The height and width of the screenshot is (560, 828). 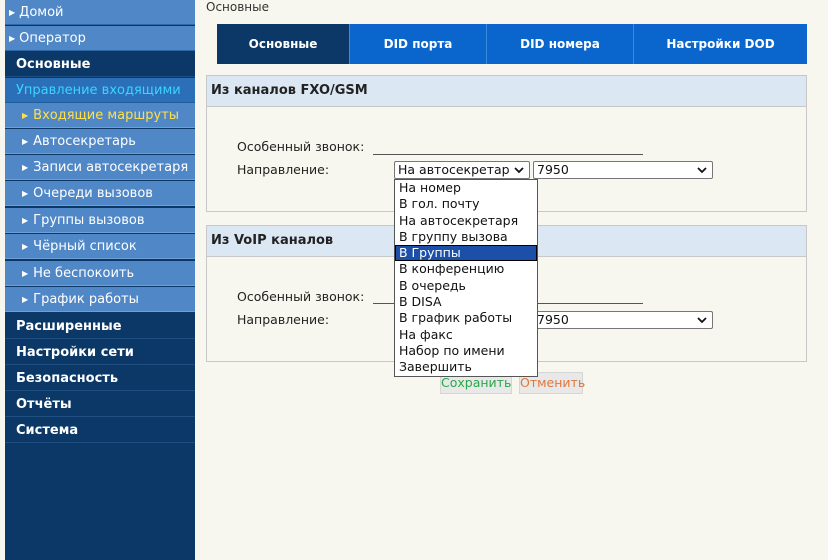 What do you see at coordinates (466, 204) in the screenshot?
I see `dropdown-option: В гол. почту` at bounding box center [466, 204].